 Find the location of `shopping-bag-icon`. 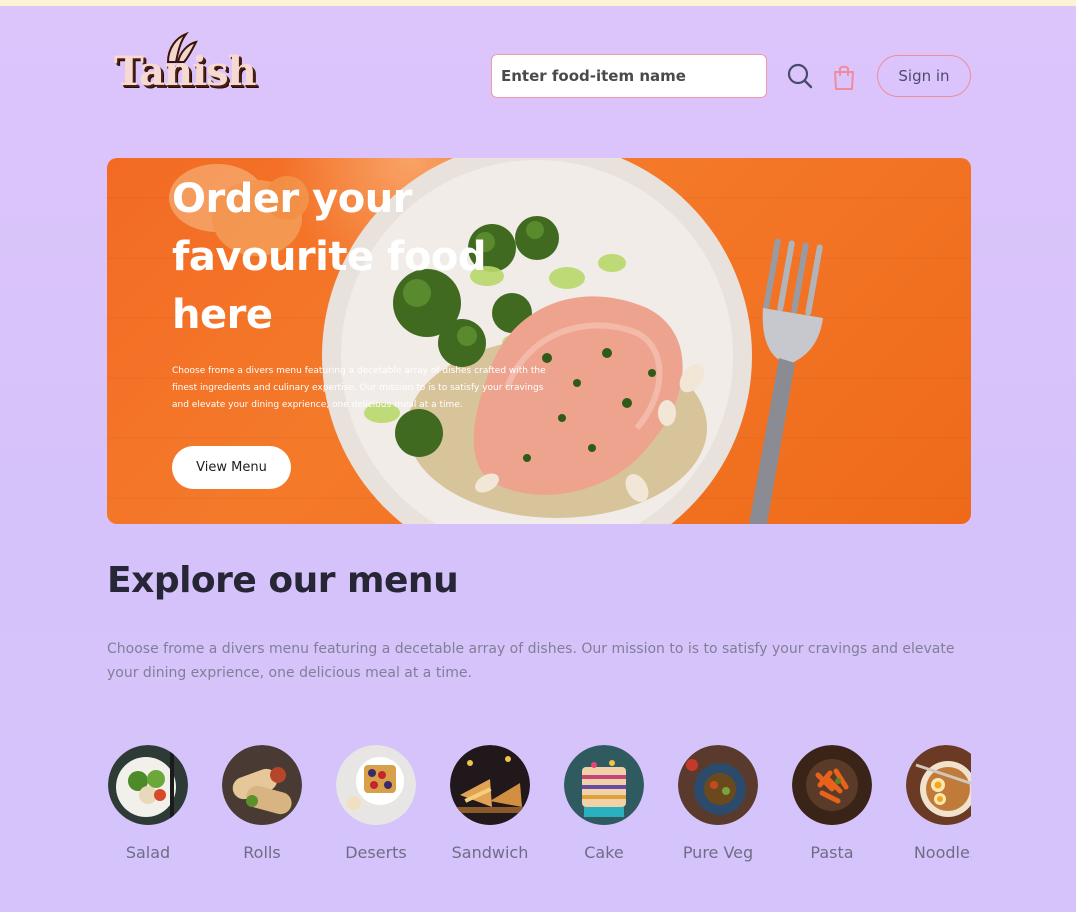

shopping-bag-icon is located at coordinates (844, 77).